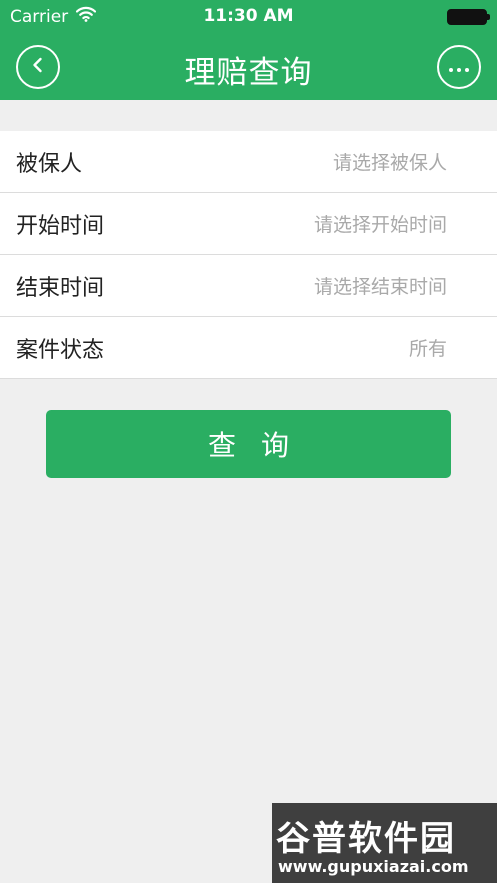 Image resolution: width=497 pixels, height=883 pixels. I want to click on start-time-label: 开始时间, so click(60, 226).